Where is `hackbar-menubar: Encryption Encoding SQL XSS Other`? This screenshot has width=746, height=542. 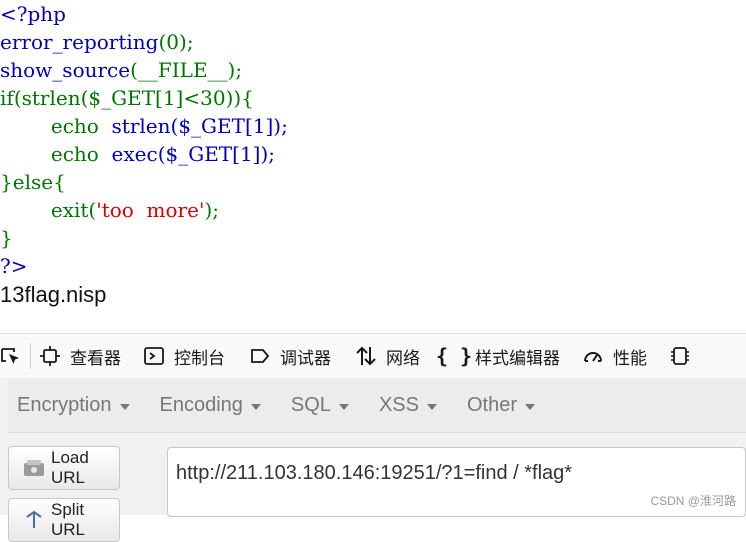
hackbar-menubar: Encryption Encoding SQL XSS Other is located at coordinates (377, 405).